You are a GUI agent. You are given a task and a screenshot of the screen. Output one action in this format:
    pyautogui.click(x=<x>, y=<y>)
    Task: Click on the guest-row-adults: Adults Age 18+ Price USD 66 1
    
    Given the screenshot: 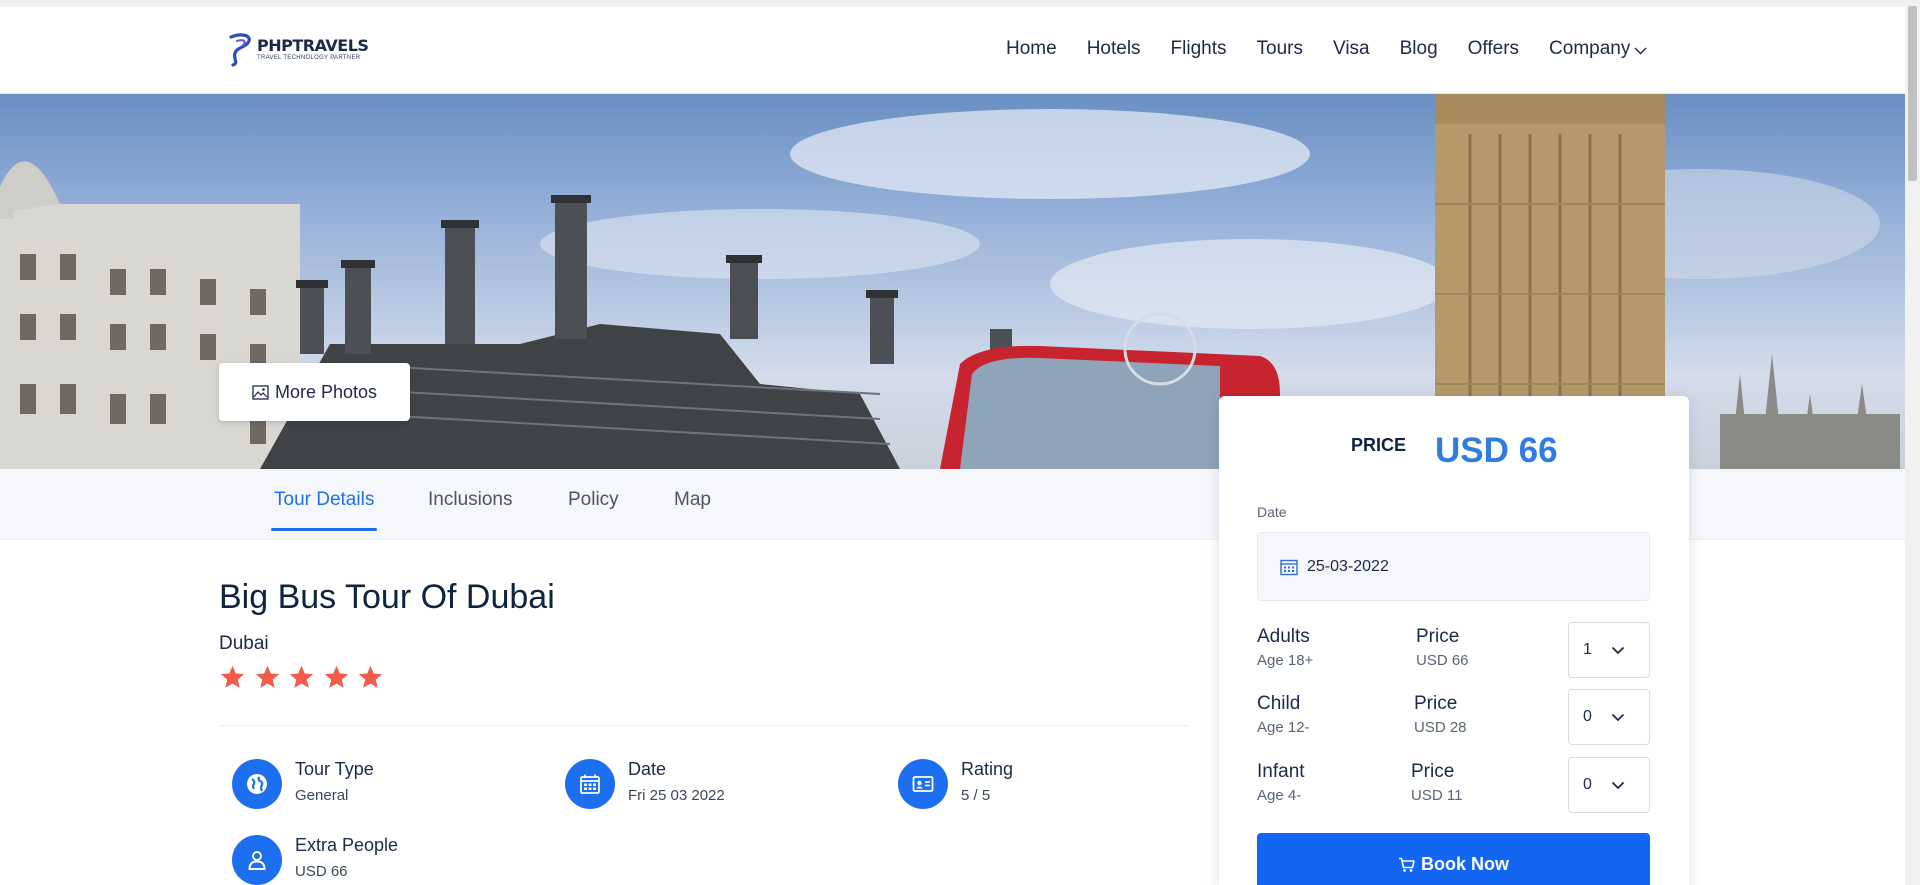 What is the action you would take?
    pyautogui.click(x=1453, y=650)
    